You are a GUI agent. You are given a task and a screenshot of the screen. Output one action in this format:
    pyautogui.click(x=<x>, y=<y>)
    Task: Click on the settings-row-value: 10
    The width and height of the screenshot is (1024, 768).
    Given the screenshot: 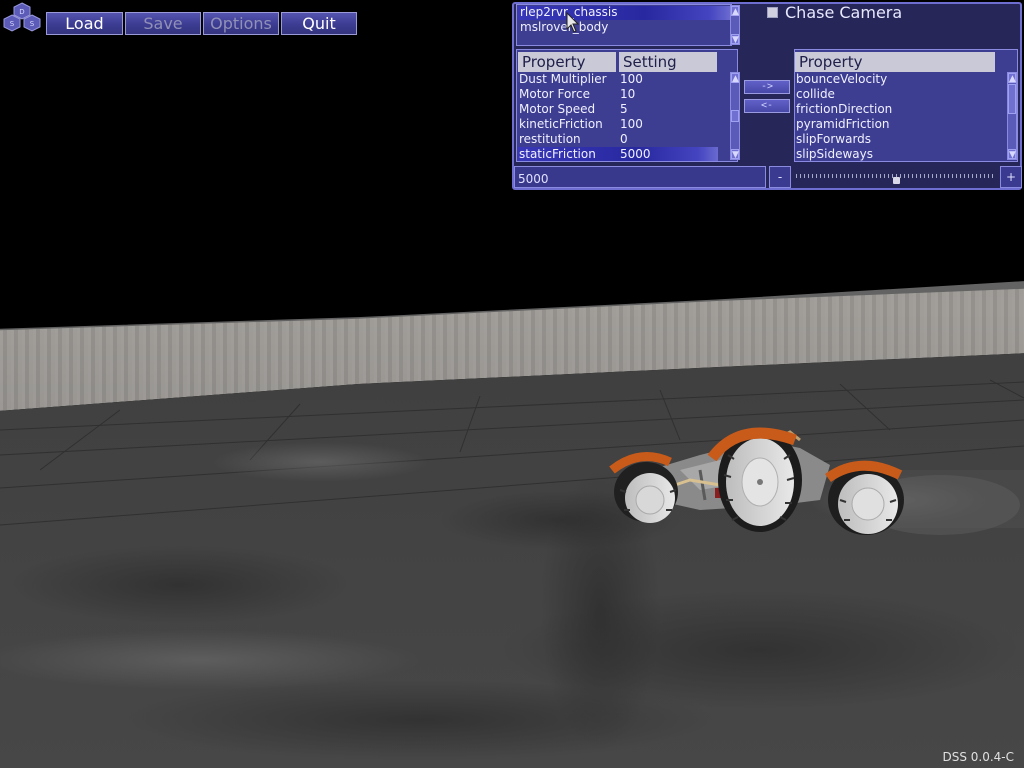 What is the action you would take?
    pyautogui.click(x=627, y=94)
    